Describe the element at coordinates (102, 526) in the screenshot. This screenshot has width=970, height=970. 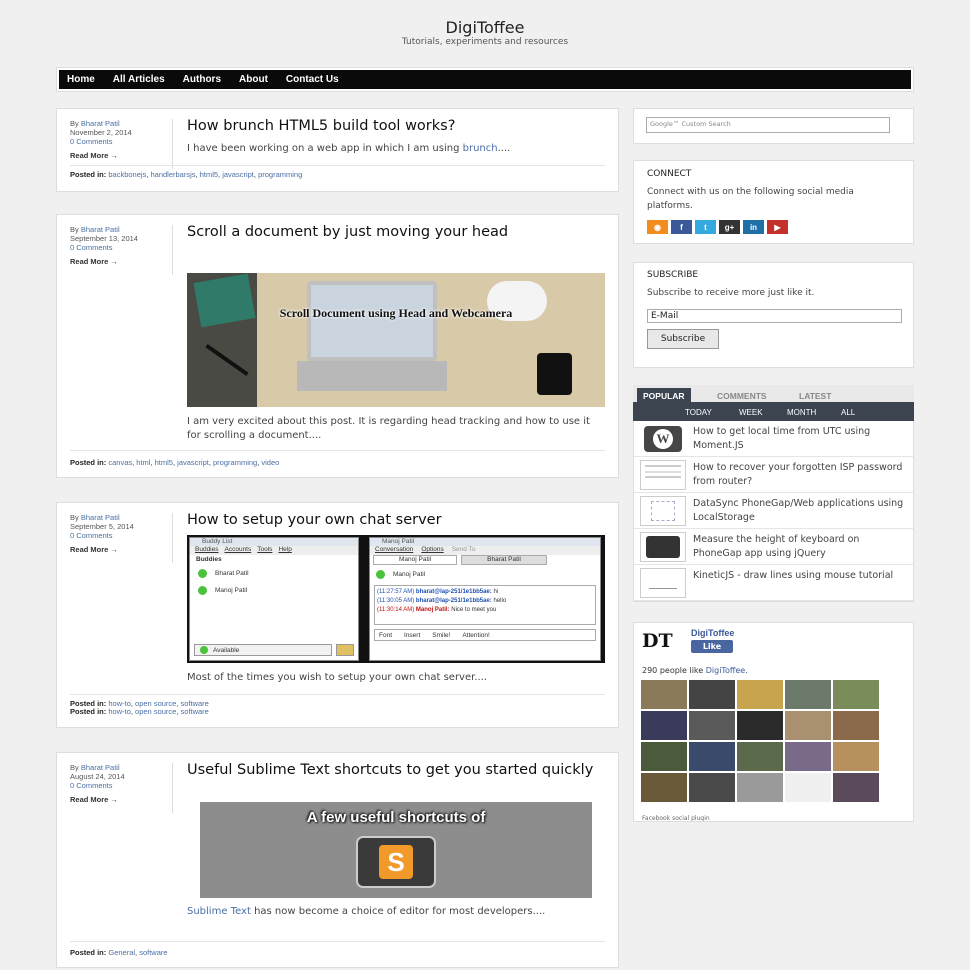
I see `post-date: September 5, 2014` at that location.